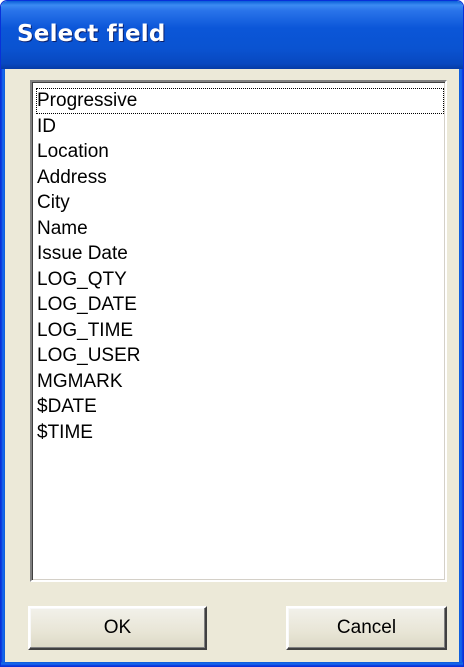 This screenshot has height=667, width=464. Describe the element at coordinates (240, 382) in the screenshot. I see `list-item-mgmark: MGMARK` at that location.